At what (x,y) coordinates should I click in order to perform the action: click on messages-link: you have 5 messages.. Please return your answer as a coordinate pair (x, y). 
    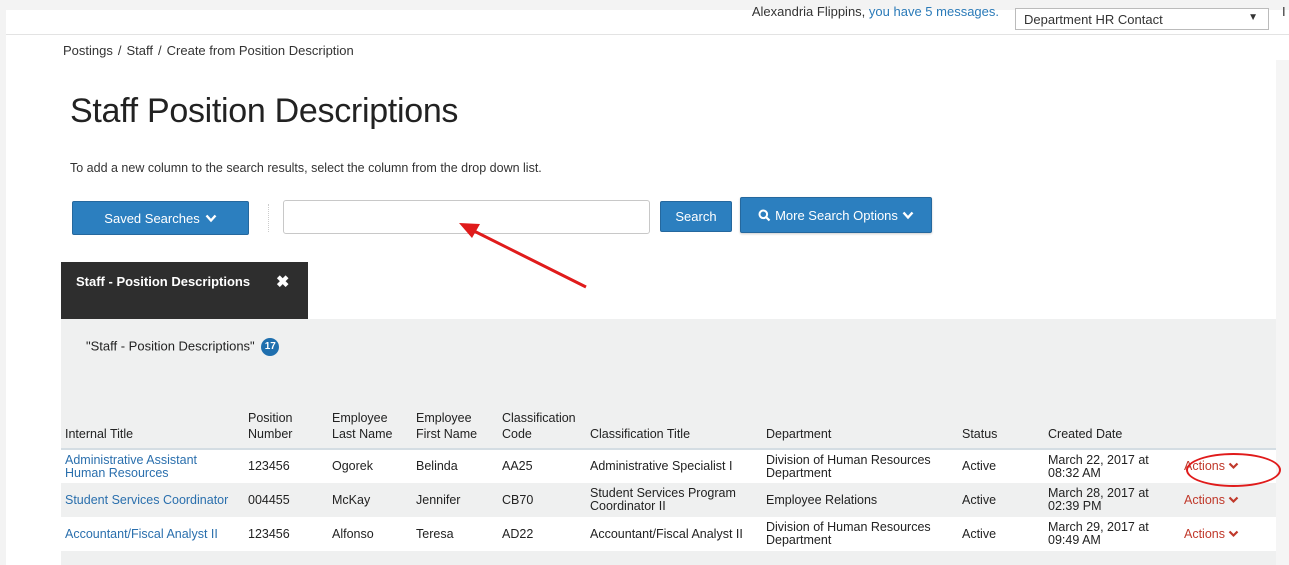
    Looking at the image, I should click on (934, 11).